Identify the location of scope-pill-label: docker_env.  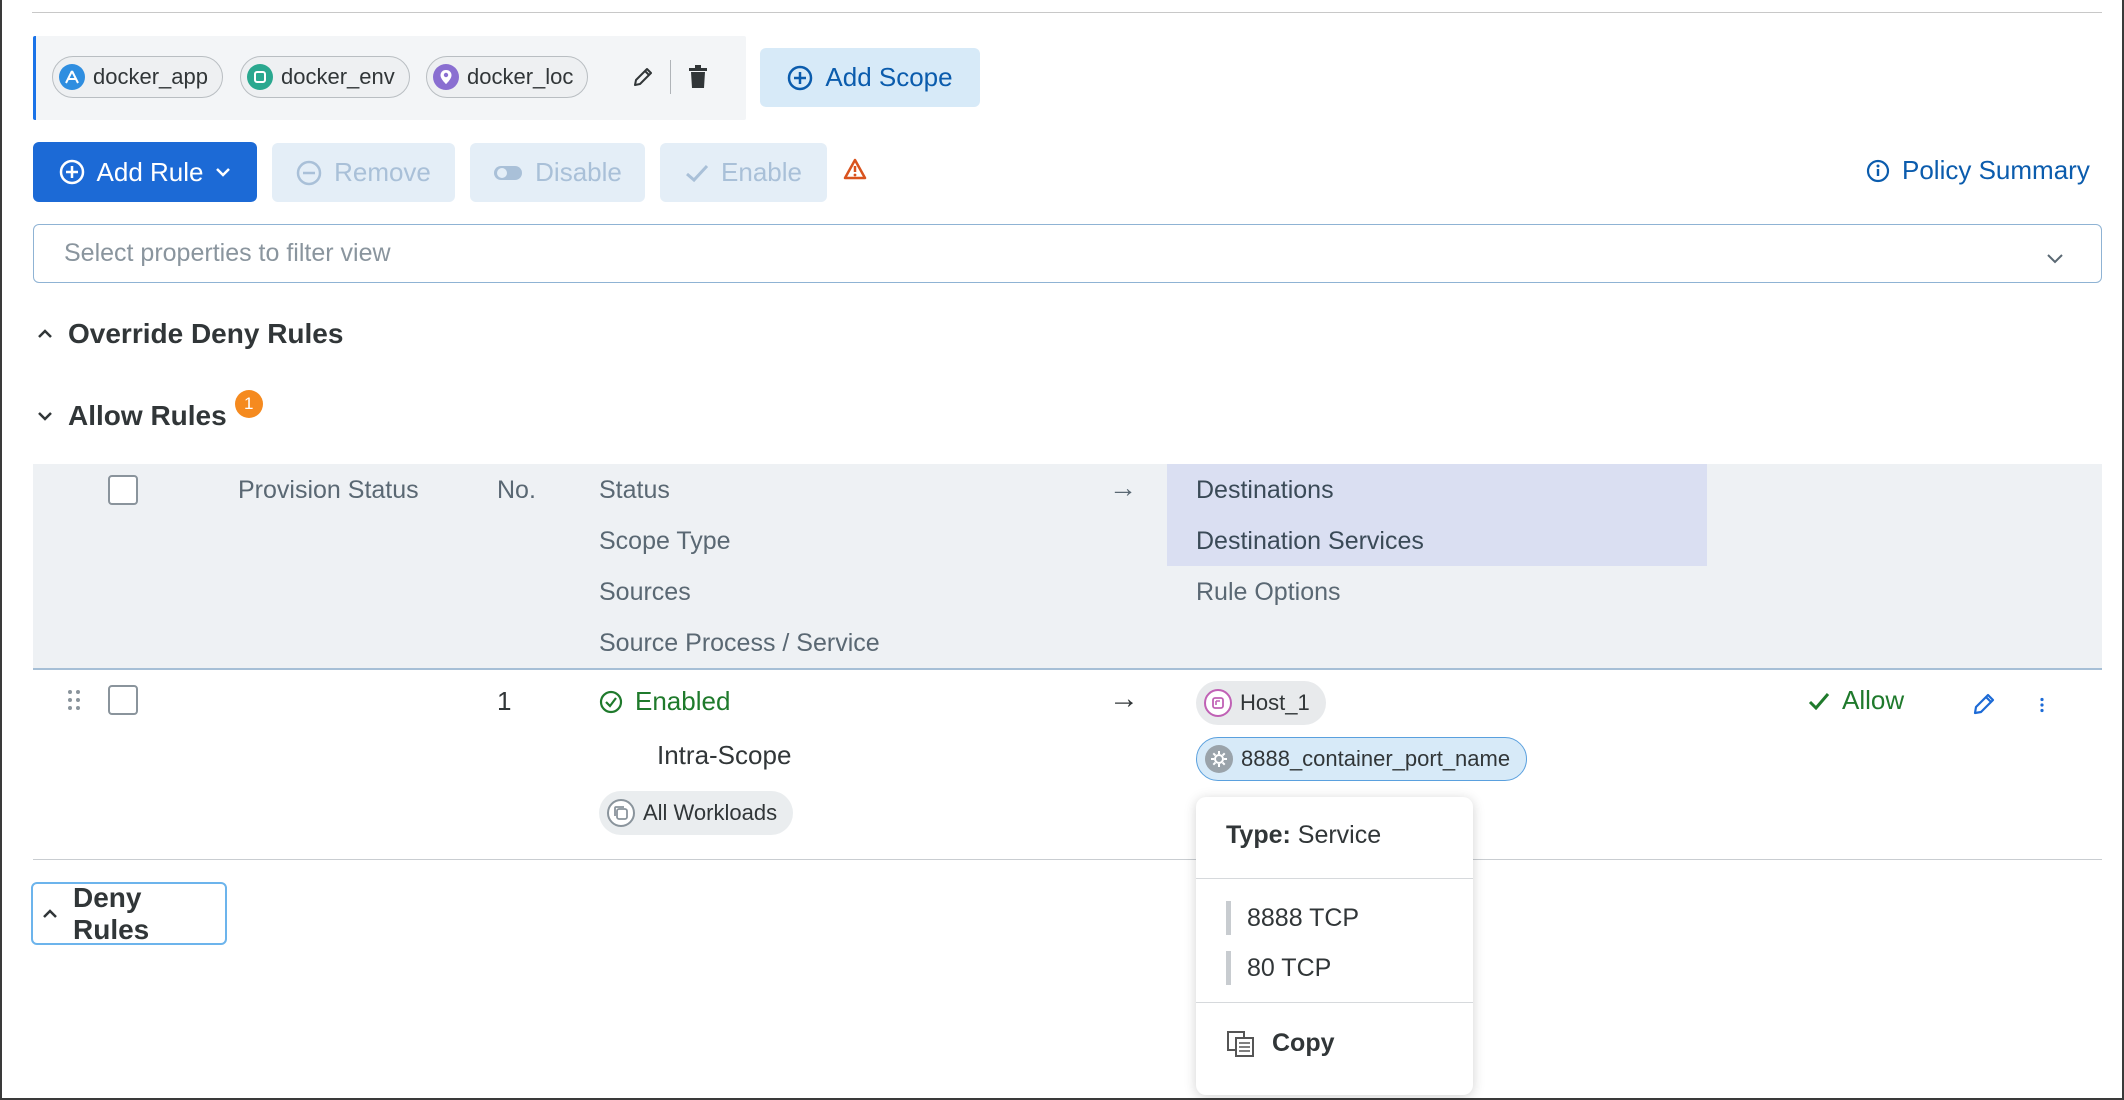
(338, 76).